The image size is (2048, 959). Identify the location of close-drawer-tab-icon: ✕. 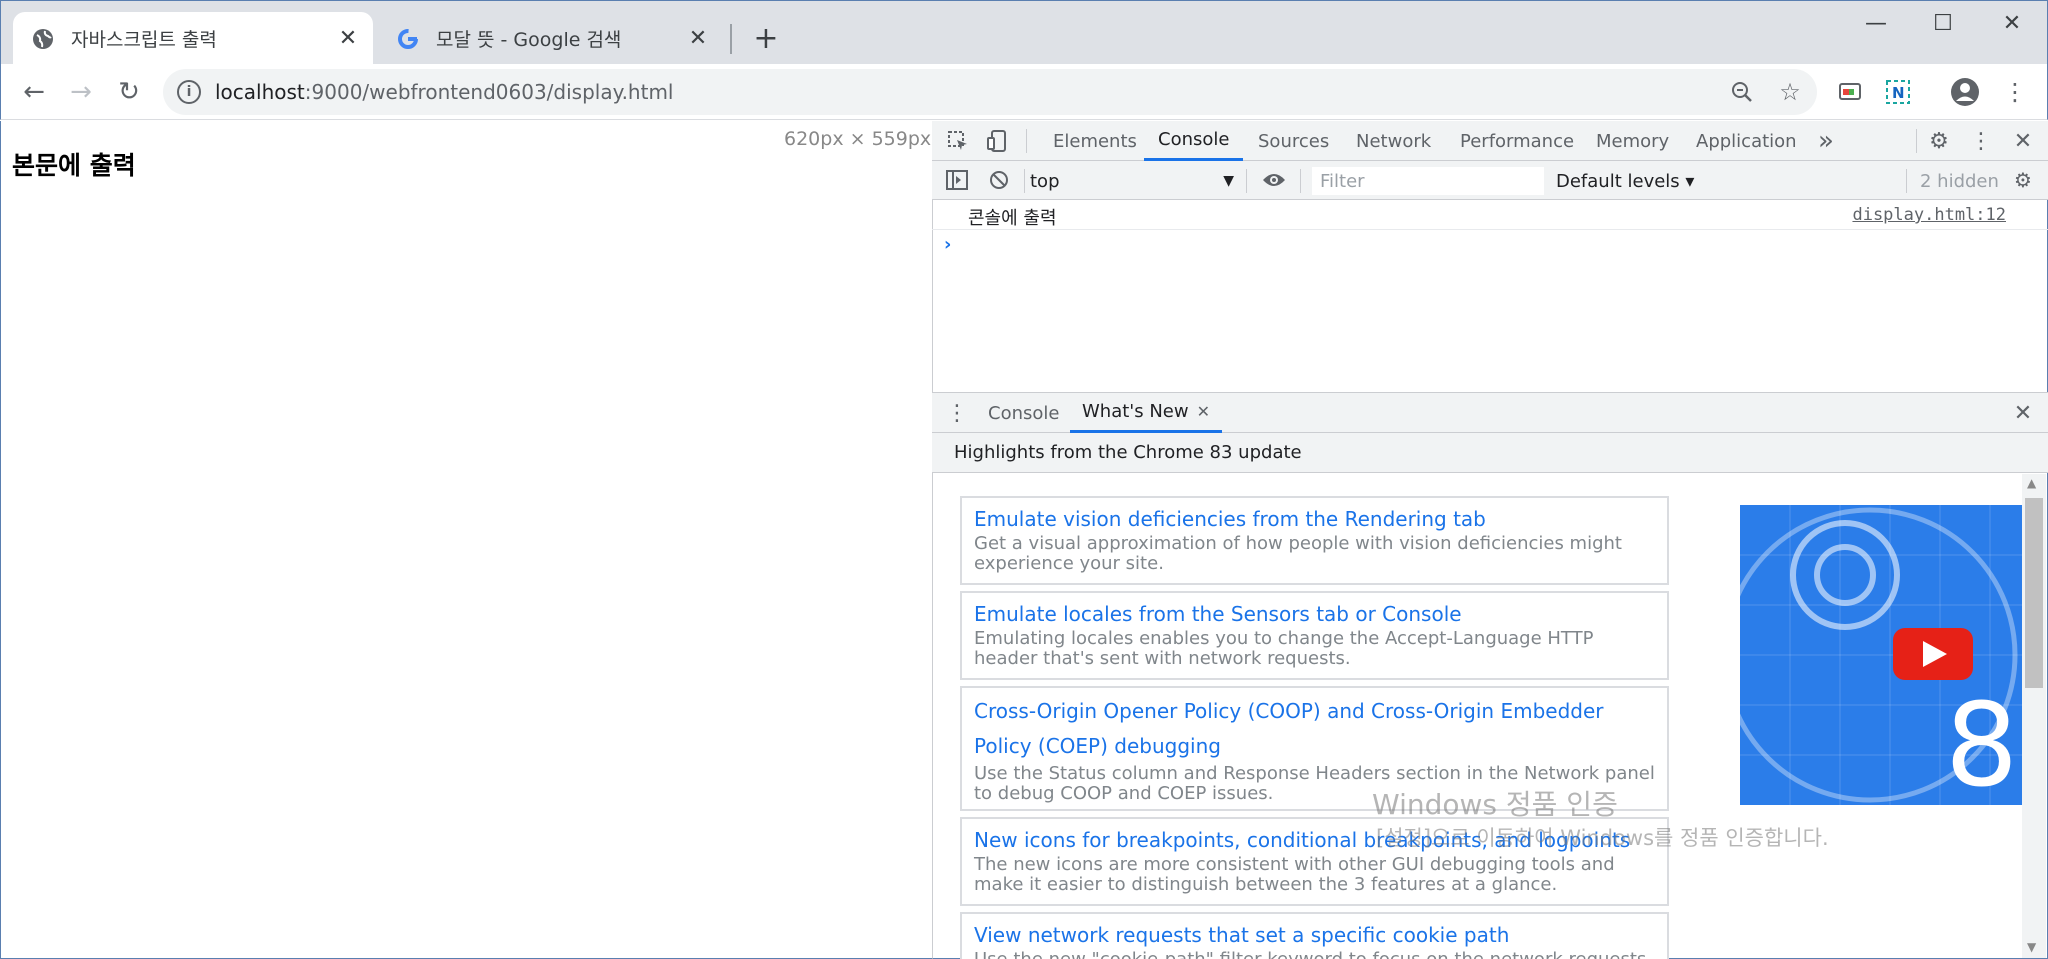
(1203, 411).